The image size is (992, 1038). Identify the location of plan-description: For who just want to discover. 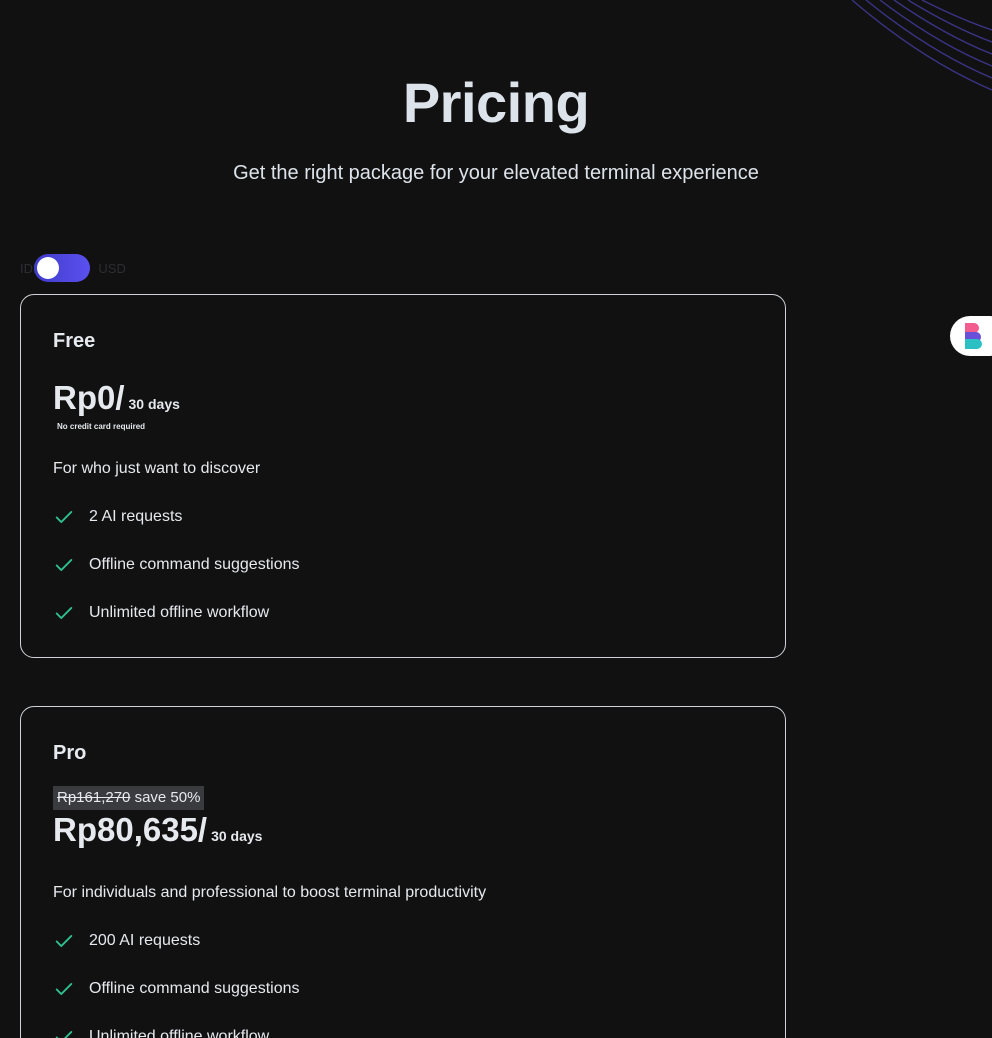
(157, 468).